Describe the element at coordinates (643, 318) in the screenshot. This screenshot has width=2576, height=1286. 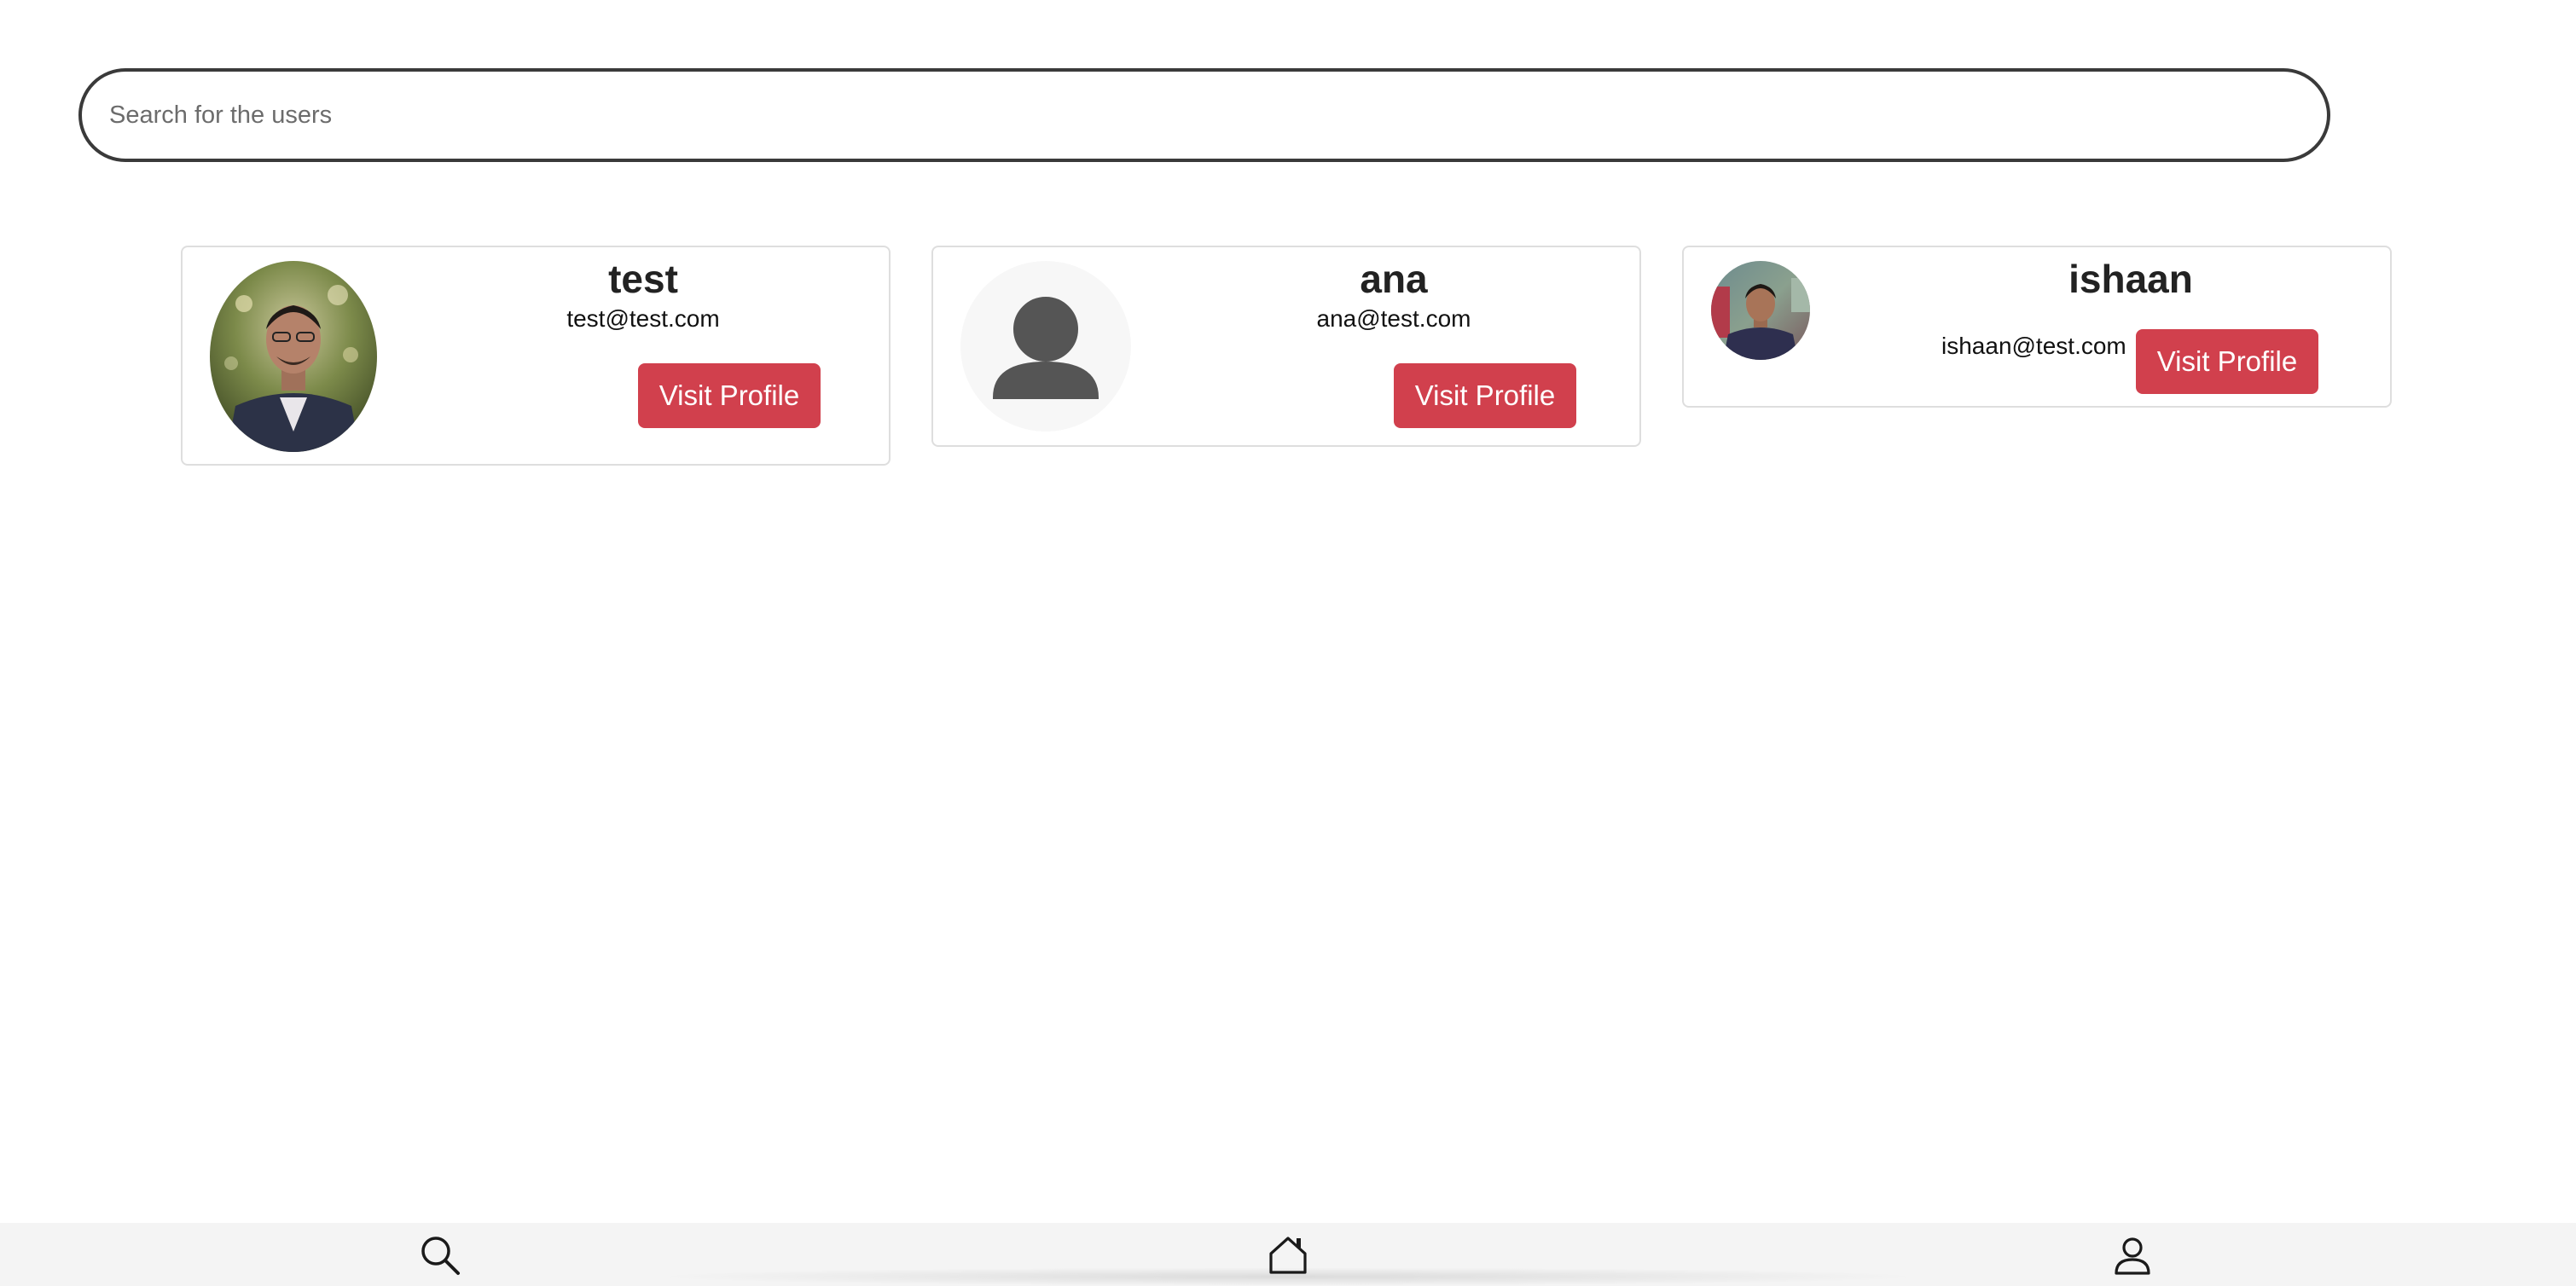
I see `user-email: test@test.com` at that location.